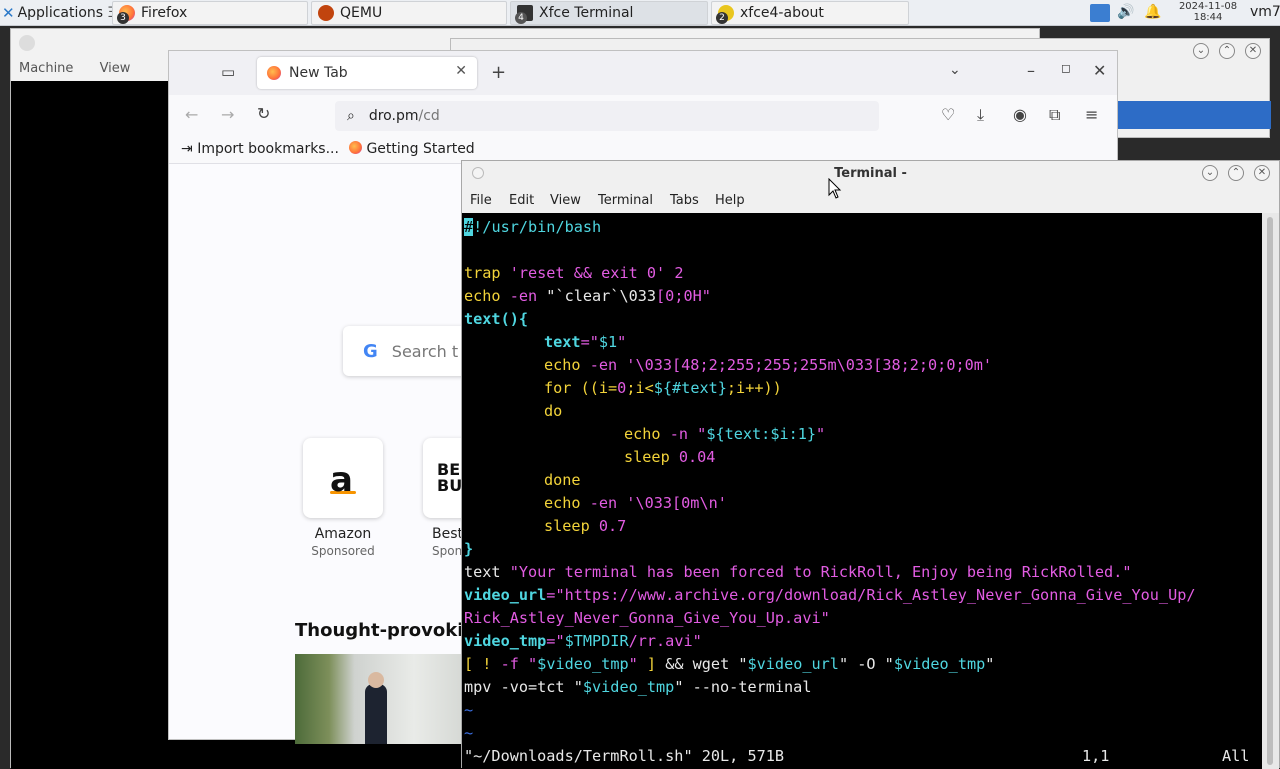 Image resolution: width=1280 pixels, height=769 pixels. What do you see at coordinates (361, 13) in the screenshot?
I see `taskbar-label: QEMU` at bounding box center [361, 13].